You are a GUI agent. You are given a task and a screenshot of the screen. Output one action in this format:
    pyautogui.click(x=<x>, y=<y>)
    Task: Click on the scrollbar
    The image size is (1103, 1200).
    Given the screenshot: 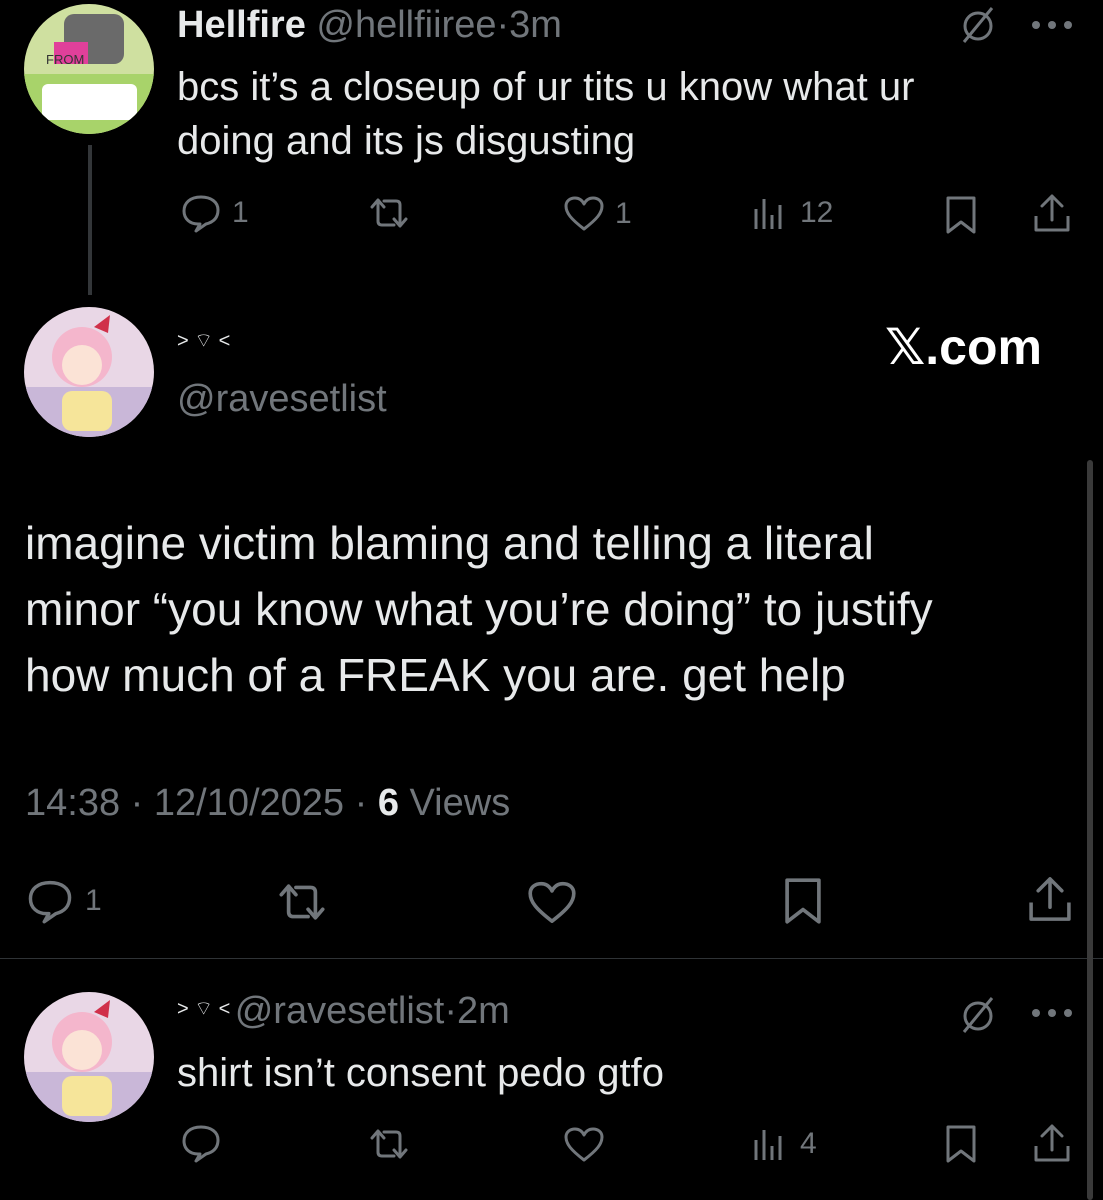 What is the action you would take?
    pyautogui.click(x=1090, y=830)
    